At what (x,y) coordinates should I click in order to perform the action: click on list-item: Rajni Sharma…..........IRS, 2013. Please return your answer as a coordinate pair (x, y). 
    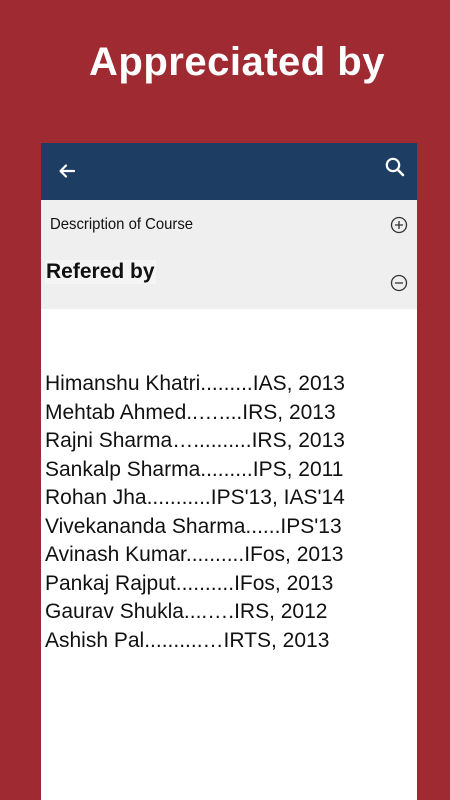
    Looking at the image, I should click on (195, 440).